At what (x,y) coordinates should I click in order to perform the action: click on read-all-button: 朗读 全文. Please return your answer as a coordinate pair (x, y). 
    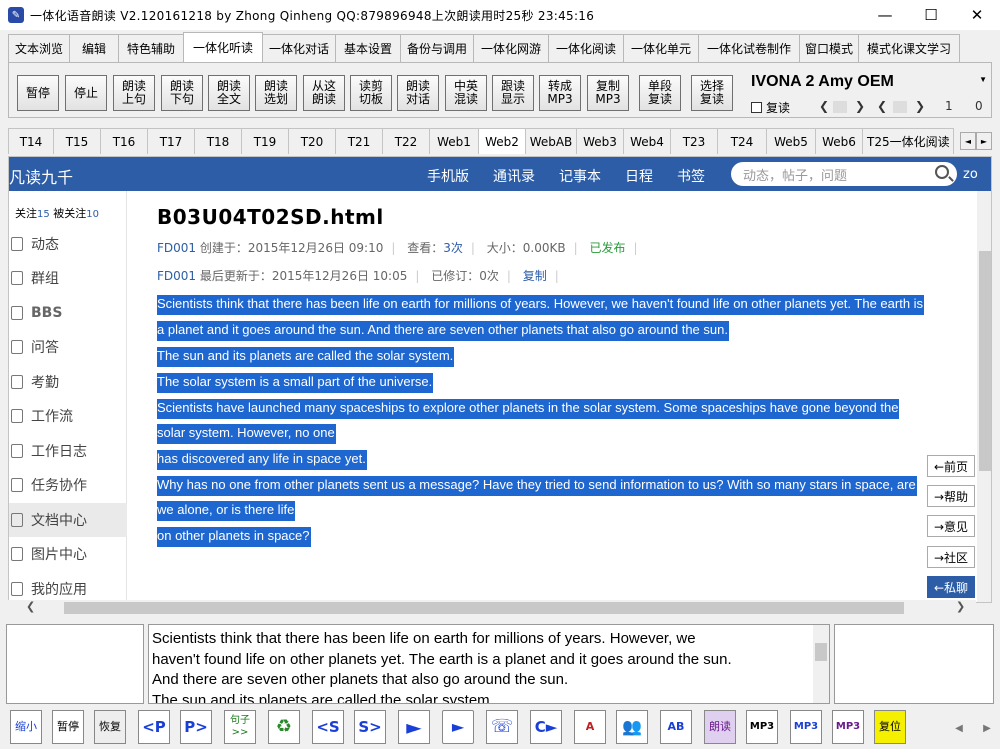
    Looking at the image, I should click on (229, 93).